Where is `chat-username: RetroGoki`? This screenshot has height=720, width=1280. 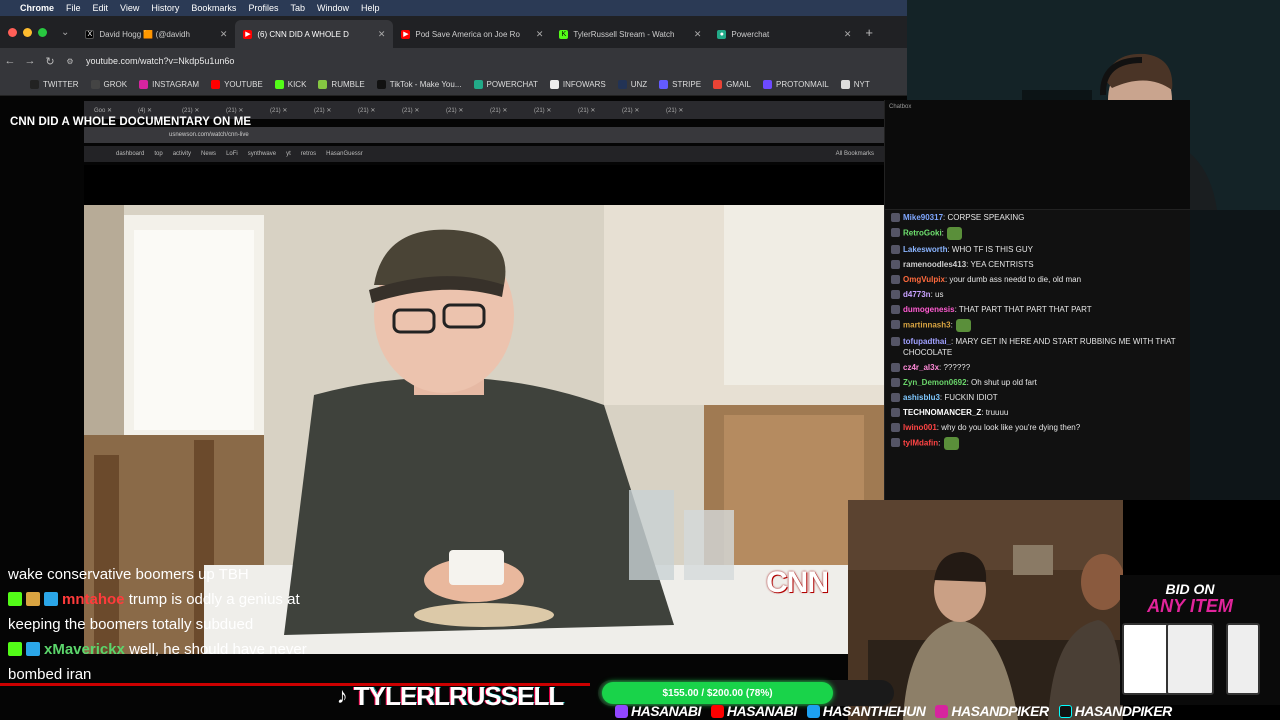 chat-username: RetroGoki is located at coordinates (922, 233).